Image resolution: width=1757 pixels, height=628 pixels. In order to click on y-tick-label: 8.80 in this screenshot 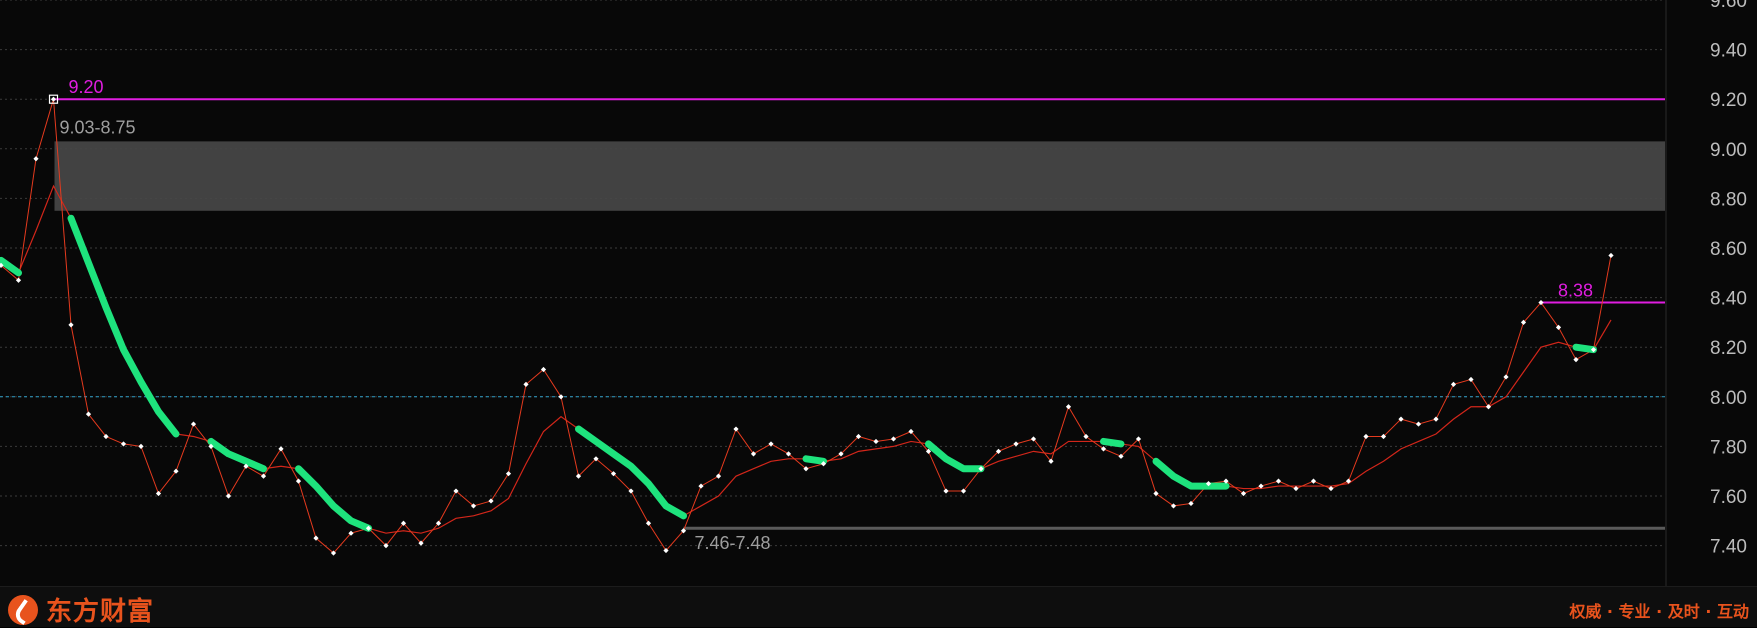, I will do `click(1728, 199)`.